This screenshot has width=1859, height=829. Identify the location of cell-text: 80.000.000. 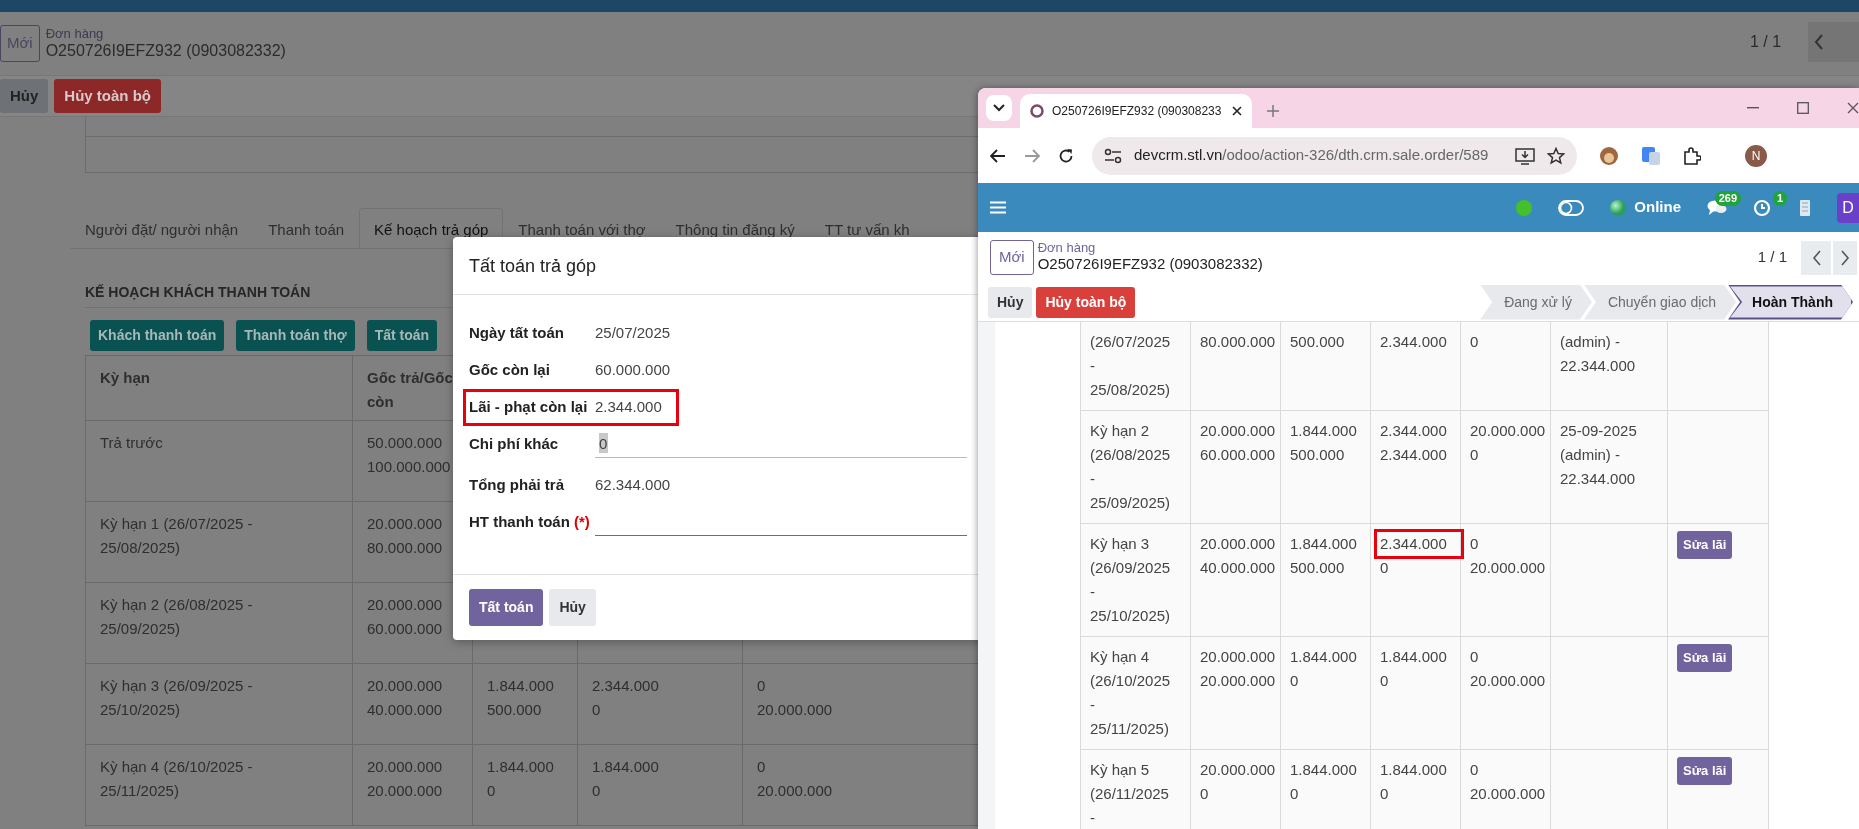
(1238, 341).